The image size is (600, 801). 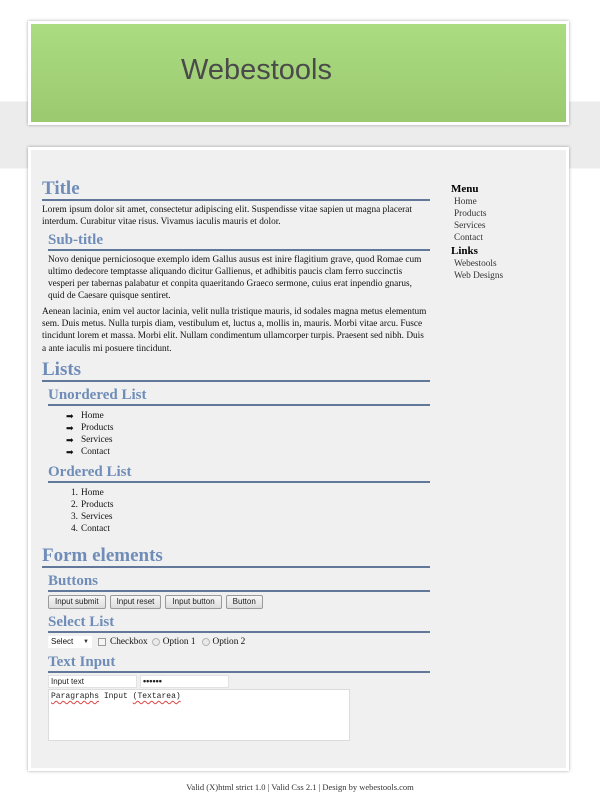 What do you see at coordinates (193, 601) in the screenshot?
I see `input-button-button: Input button` at bounding box center [193, 601].